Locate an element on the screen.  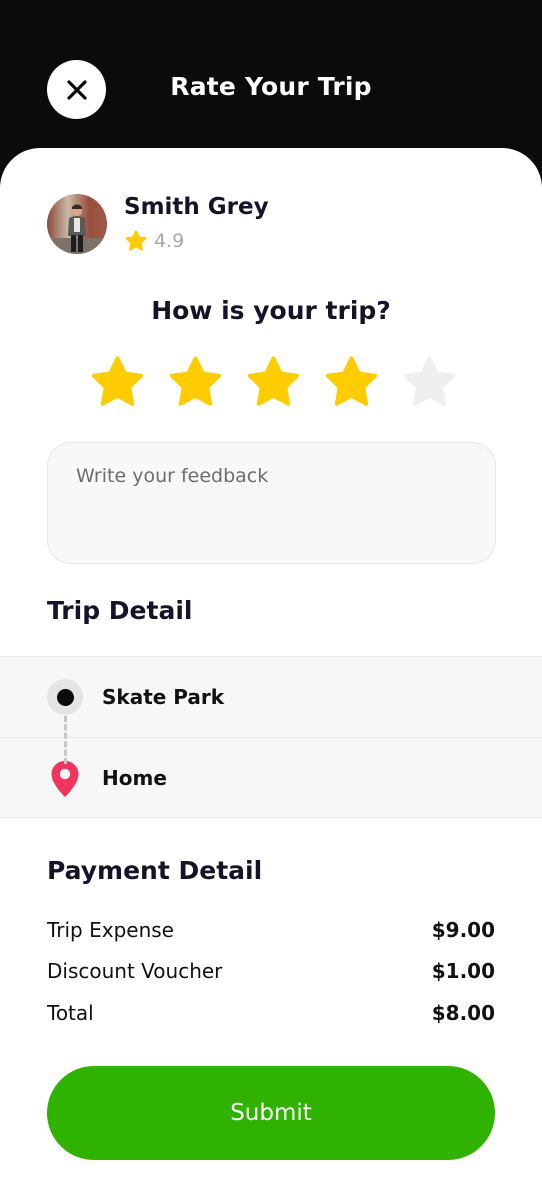
payment-amount: $1.00 is located at coordinates (463, 971).